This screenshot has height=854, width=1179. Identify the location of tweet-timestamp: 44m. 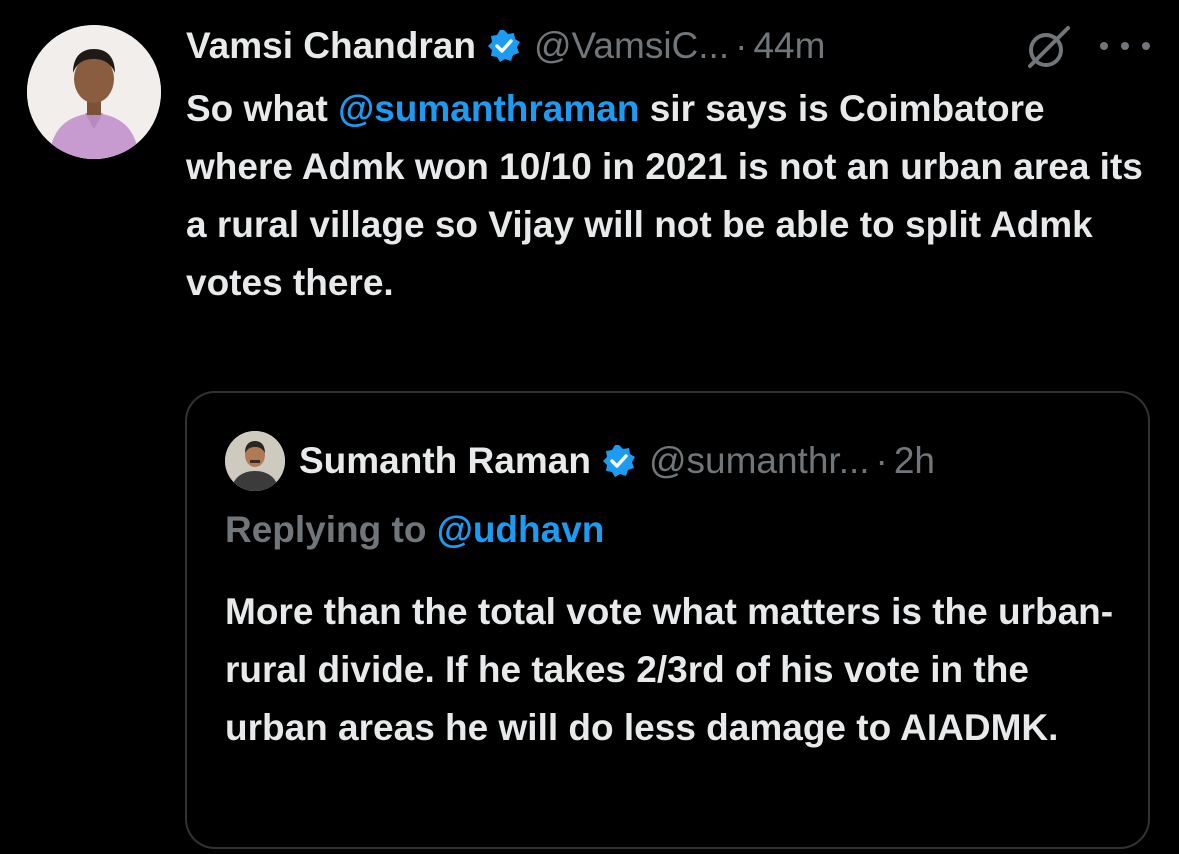
(789, 46).